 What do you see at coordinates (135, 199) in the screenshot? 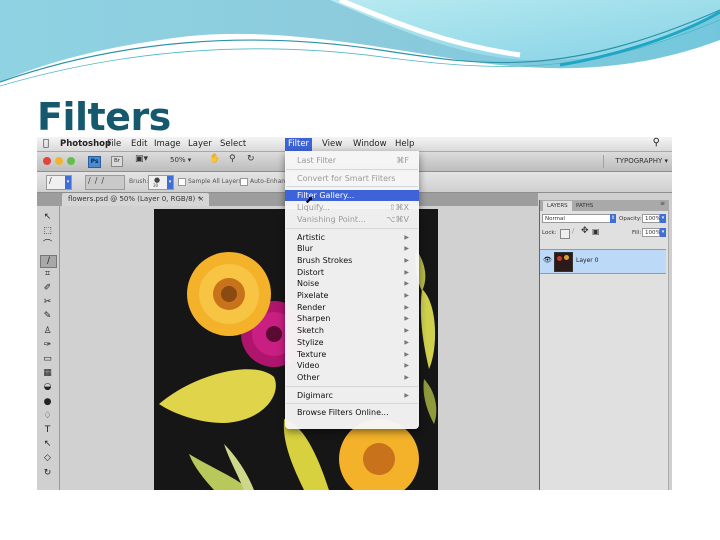
I see `document-tab: flowers.psd @ 50% (Layer 0, RGB/8) * ×` at bounding box center [135, 199].